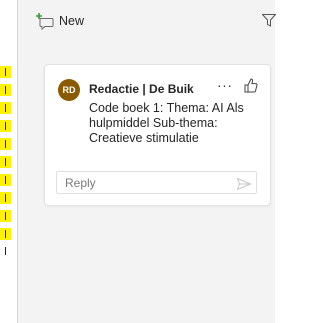 The height and width of the screenshot is (323, 320). Describe the element at coordinates (72, 21) in the screenshot. I see `new-comment-label: New` at that location.